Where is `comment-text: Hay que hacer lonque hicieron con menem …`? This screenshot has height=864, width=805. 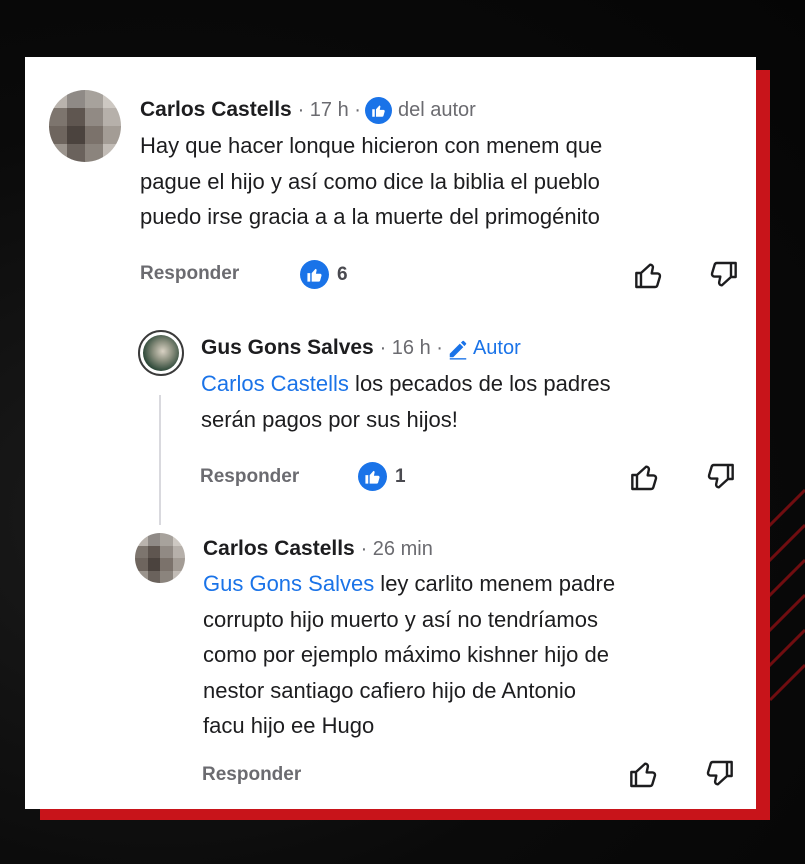 comment-text: Hay que hacer lonque hicieron con menem … is located at coordinates (371, 181).